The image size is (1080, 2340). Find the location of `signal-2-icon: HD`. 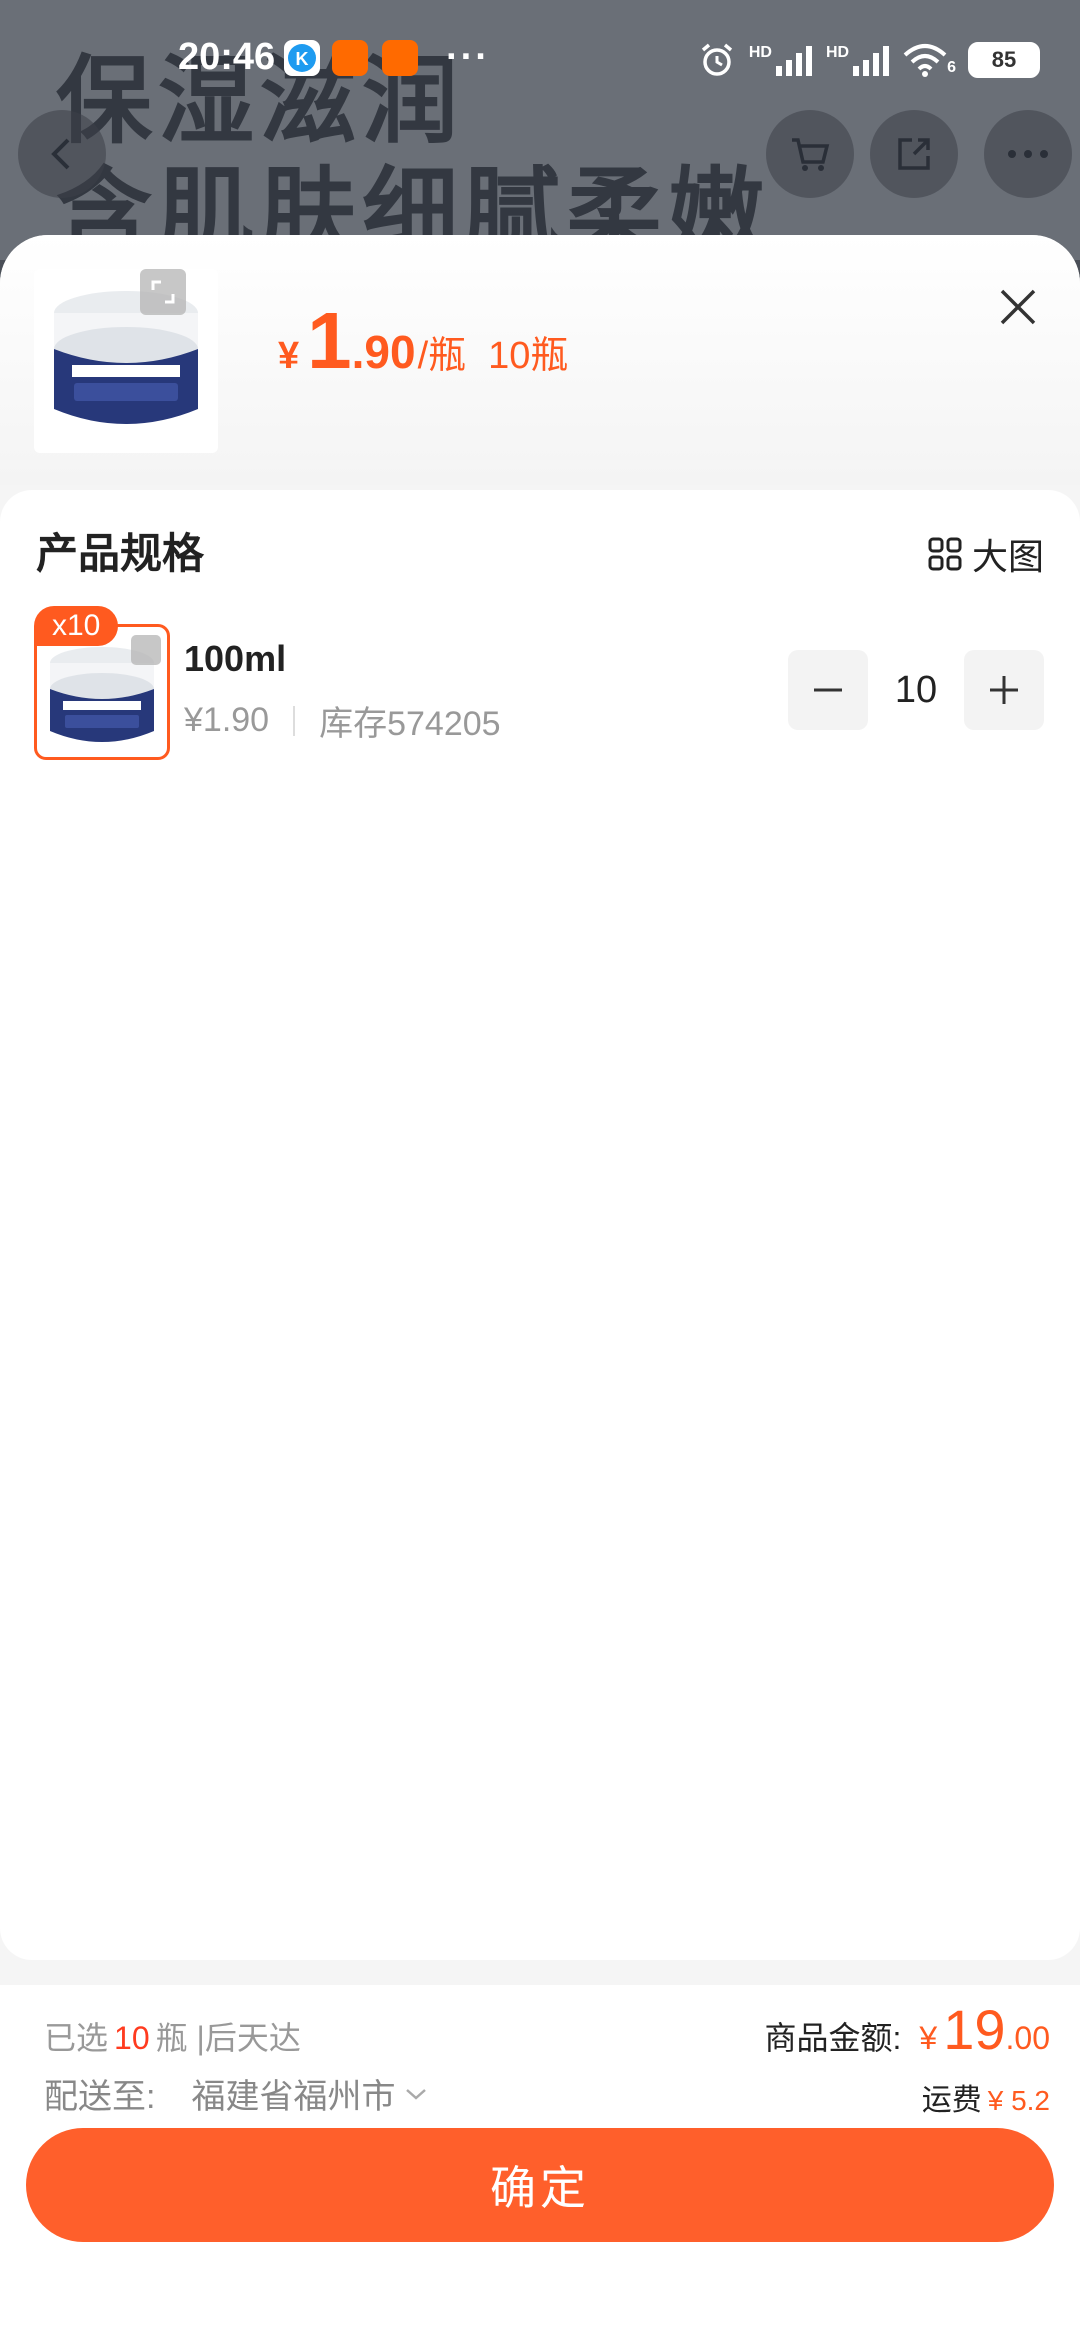

signal-2-icon: HD is located at coordinates (858, 60).